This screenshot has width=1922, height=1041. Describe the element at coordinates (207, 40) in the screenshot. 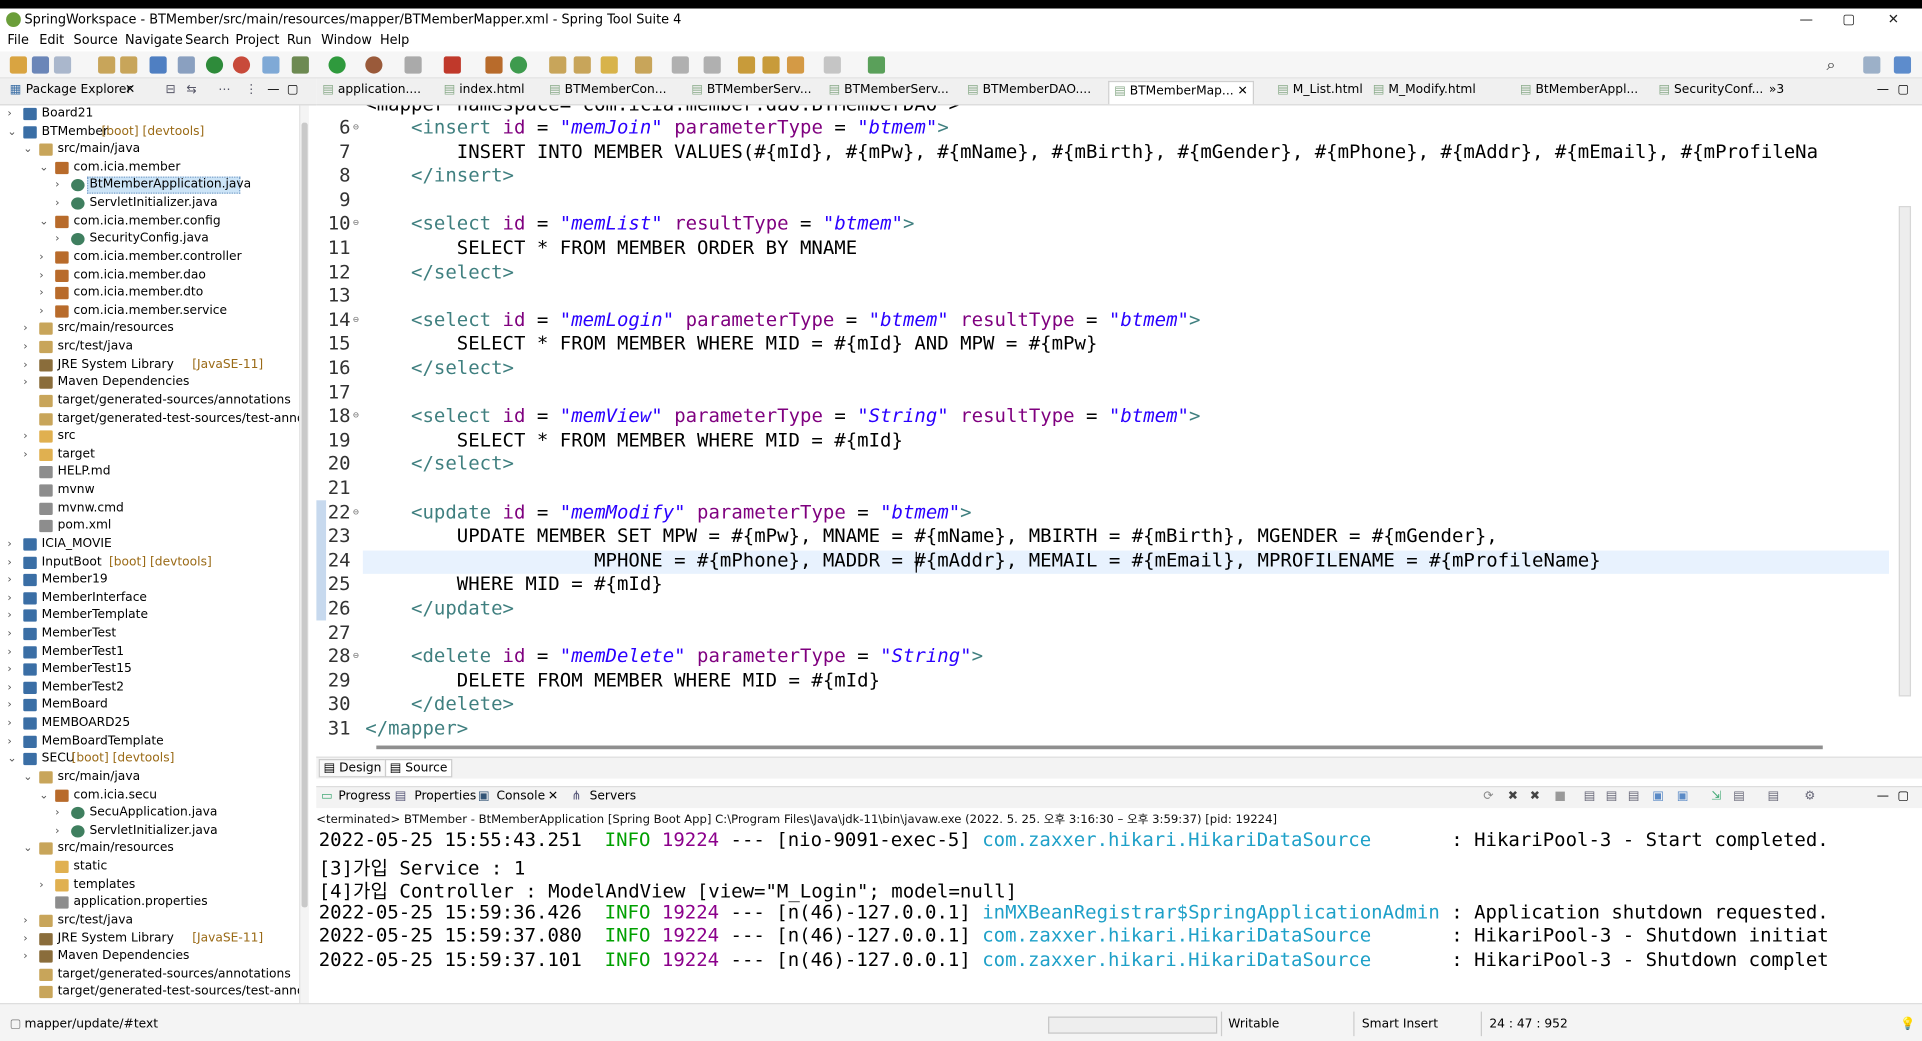

I see `menu-search: Search` at that location.